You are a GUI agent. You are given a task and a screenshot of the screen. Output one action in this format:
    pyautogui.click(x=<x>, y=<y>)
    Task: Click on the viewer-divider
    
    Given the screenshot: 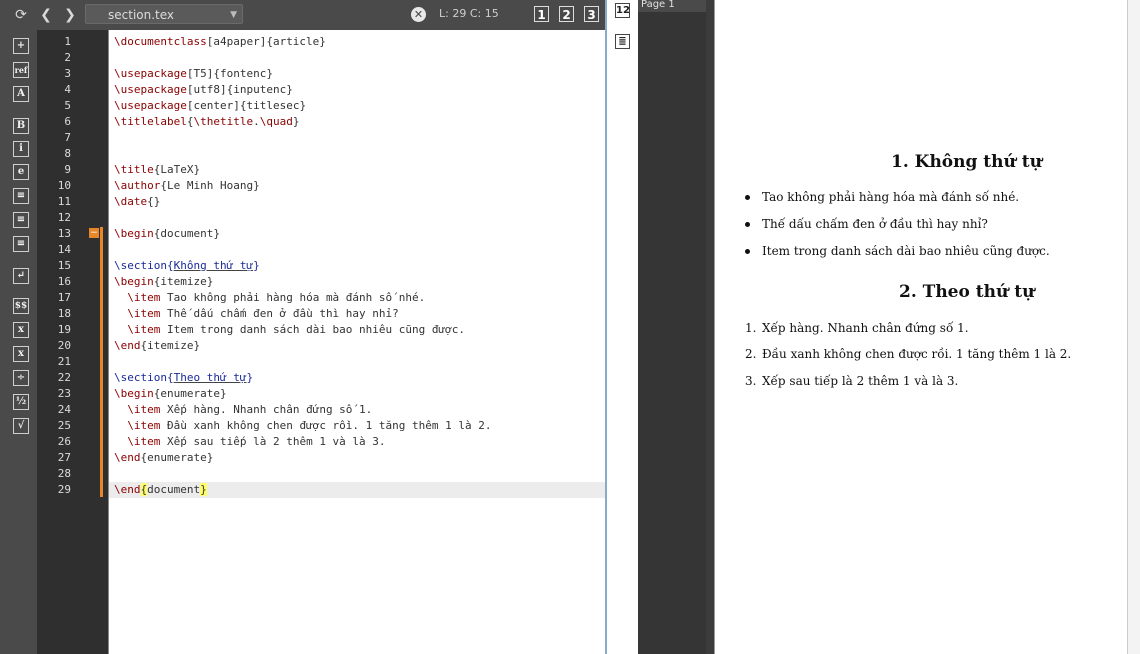 What is the action you would take?
    pyautogui.click(x=710, y=327)
    